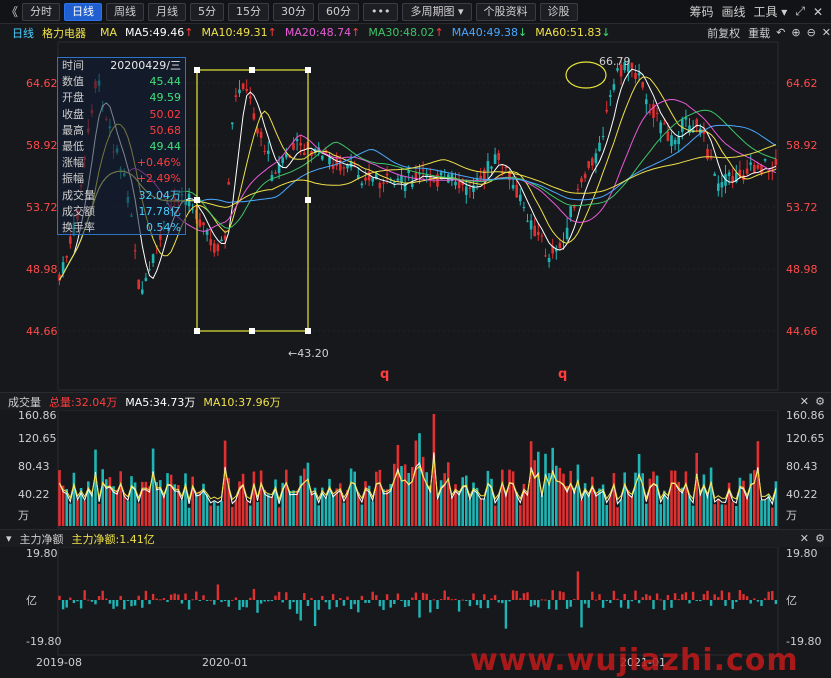 The width and height of the screenshot is (831, 678). What do you see at coordinates (802, 83) in the screenshot?
I see `price-tick-right: 64.62` at bounding box center [802, 83].